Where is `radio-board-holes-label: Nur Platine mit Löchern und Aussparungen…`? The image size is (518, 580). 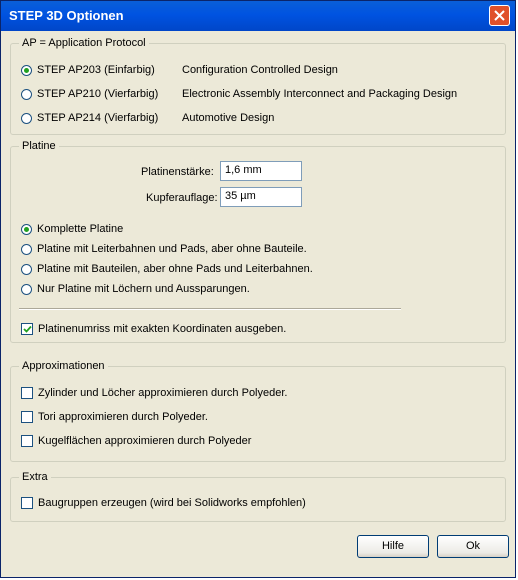
radio-board-holes-label: Nur Platine mit Löchern und Aussparungen… is located at coordinates (143, 289).